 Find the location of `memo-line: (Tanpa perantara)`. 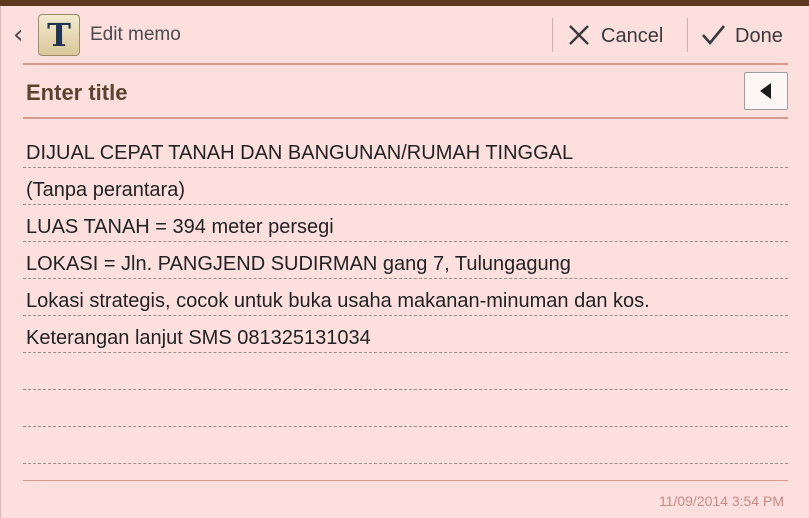

memo-line: (Tanpa perantara) is located at coordinates (405, 187).